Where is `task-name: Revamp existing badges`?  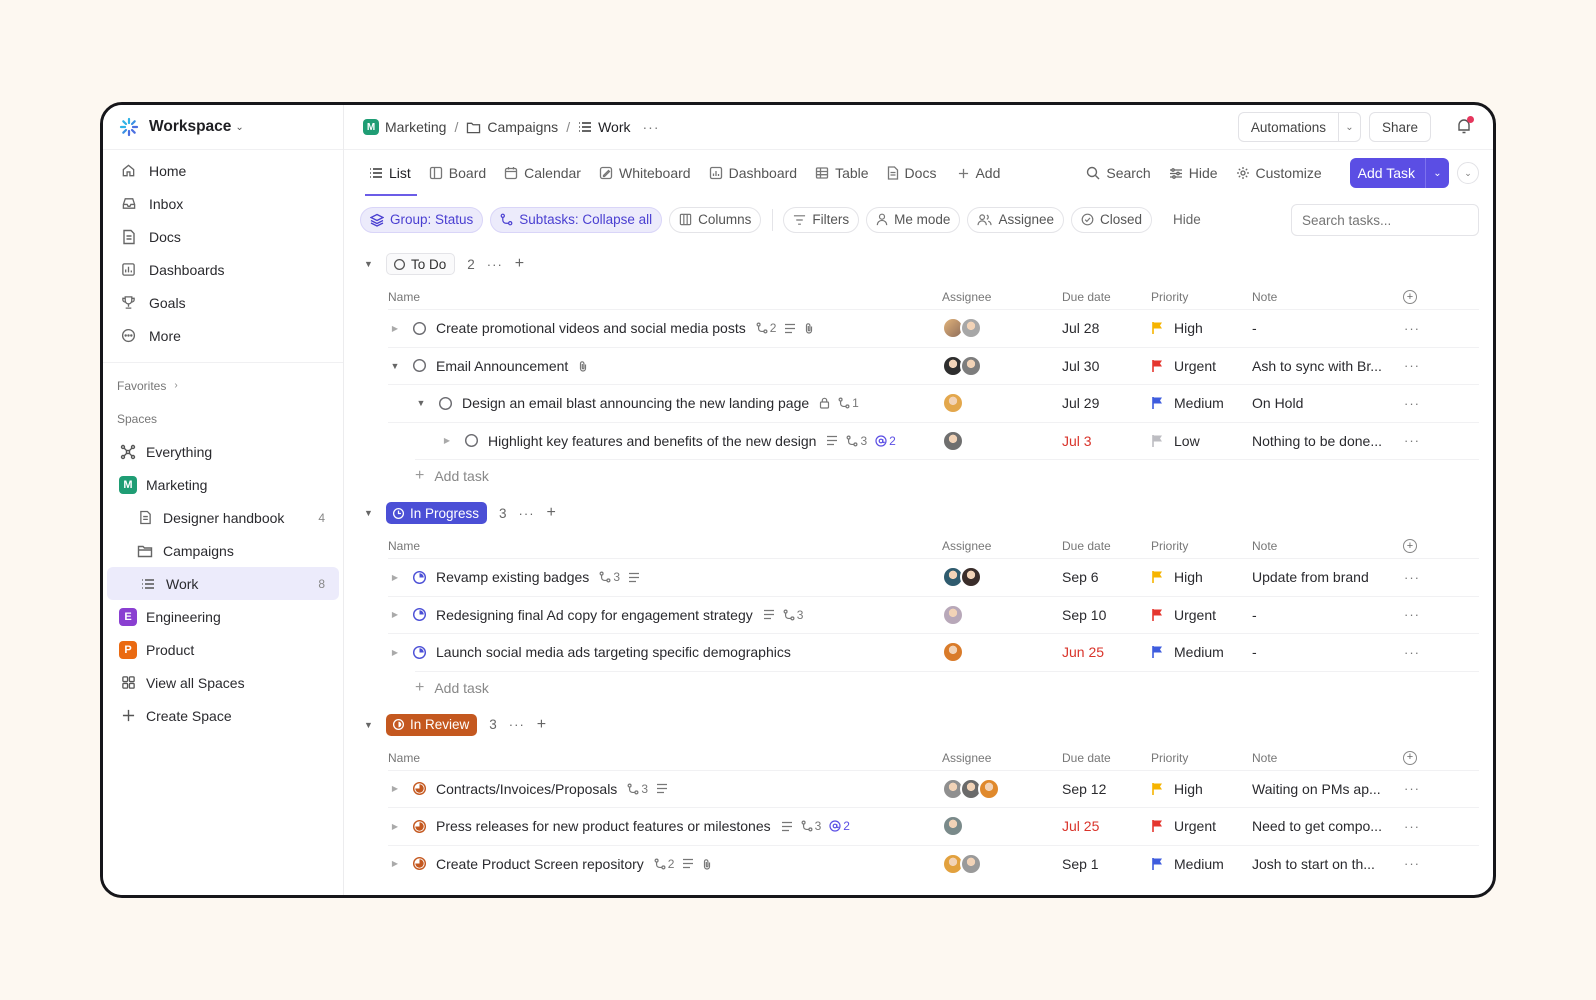
task-name: Revamp existing badges is located at coordinates (512, 577).